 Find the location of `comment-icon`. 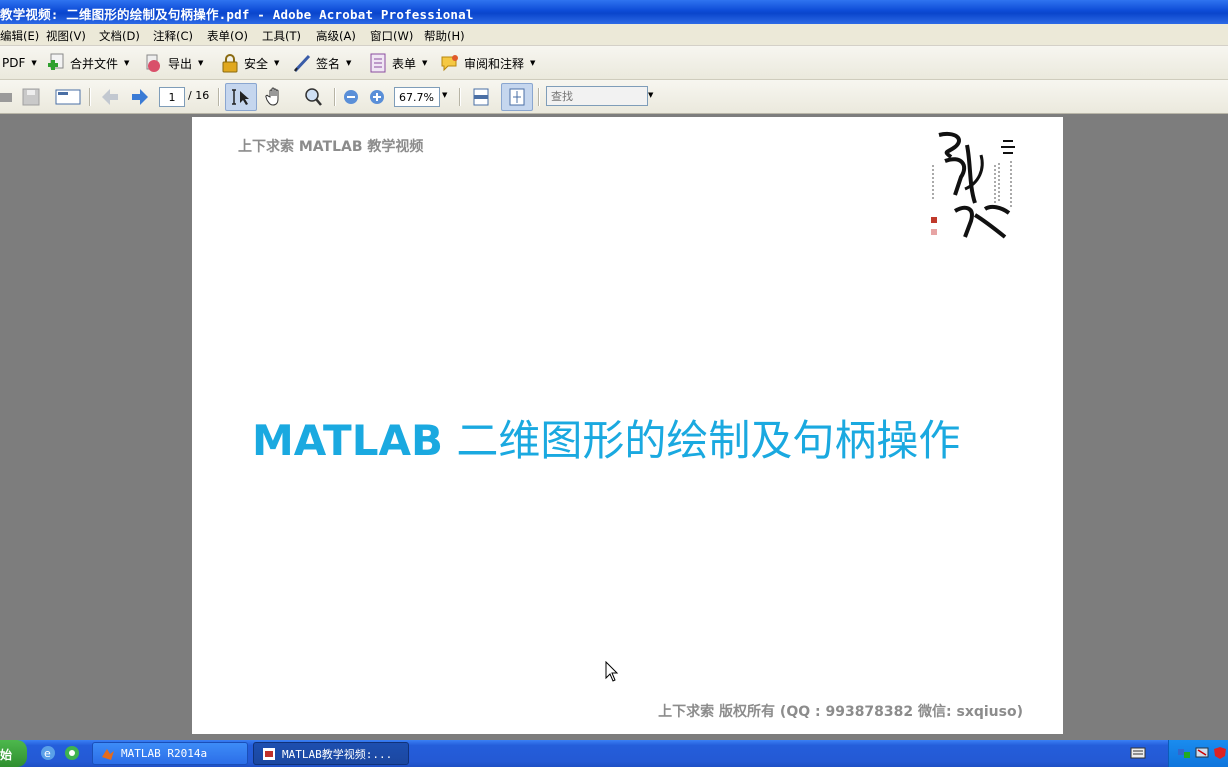

comment-icon is located at coordinates (449, 63).